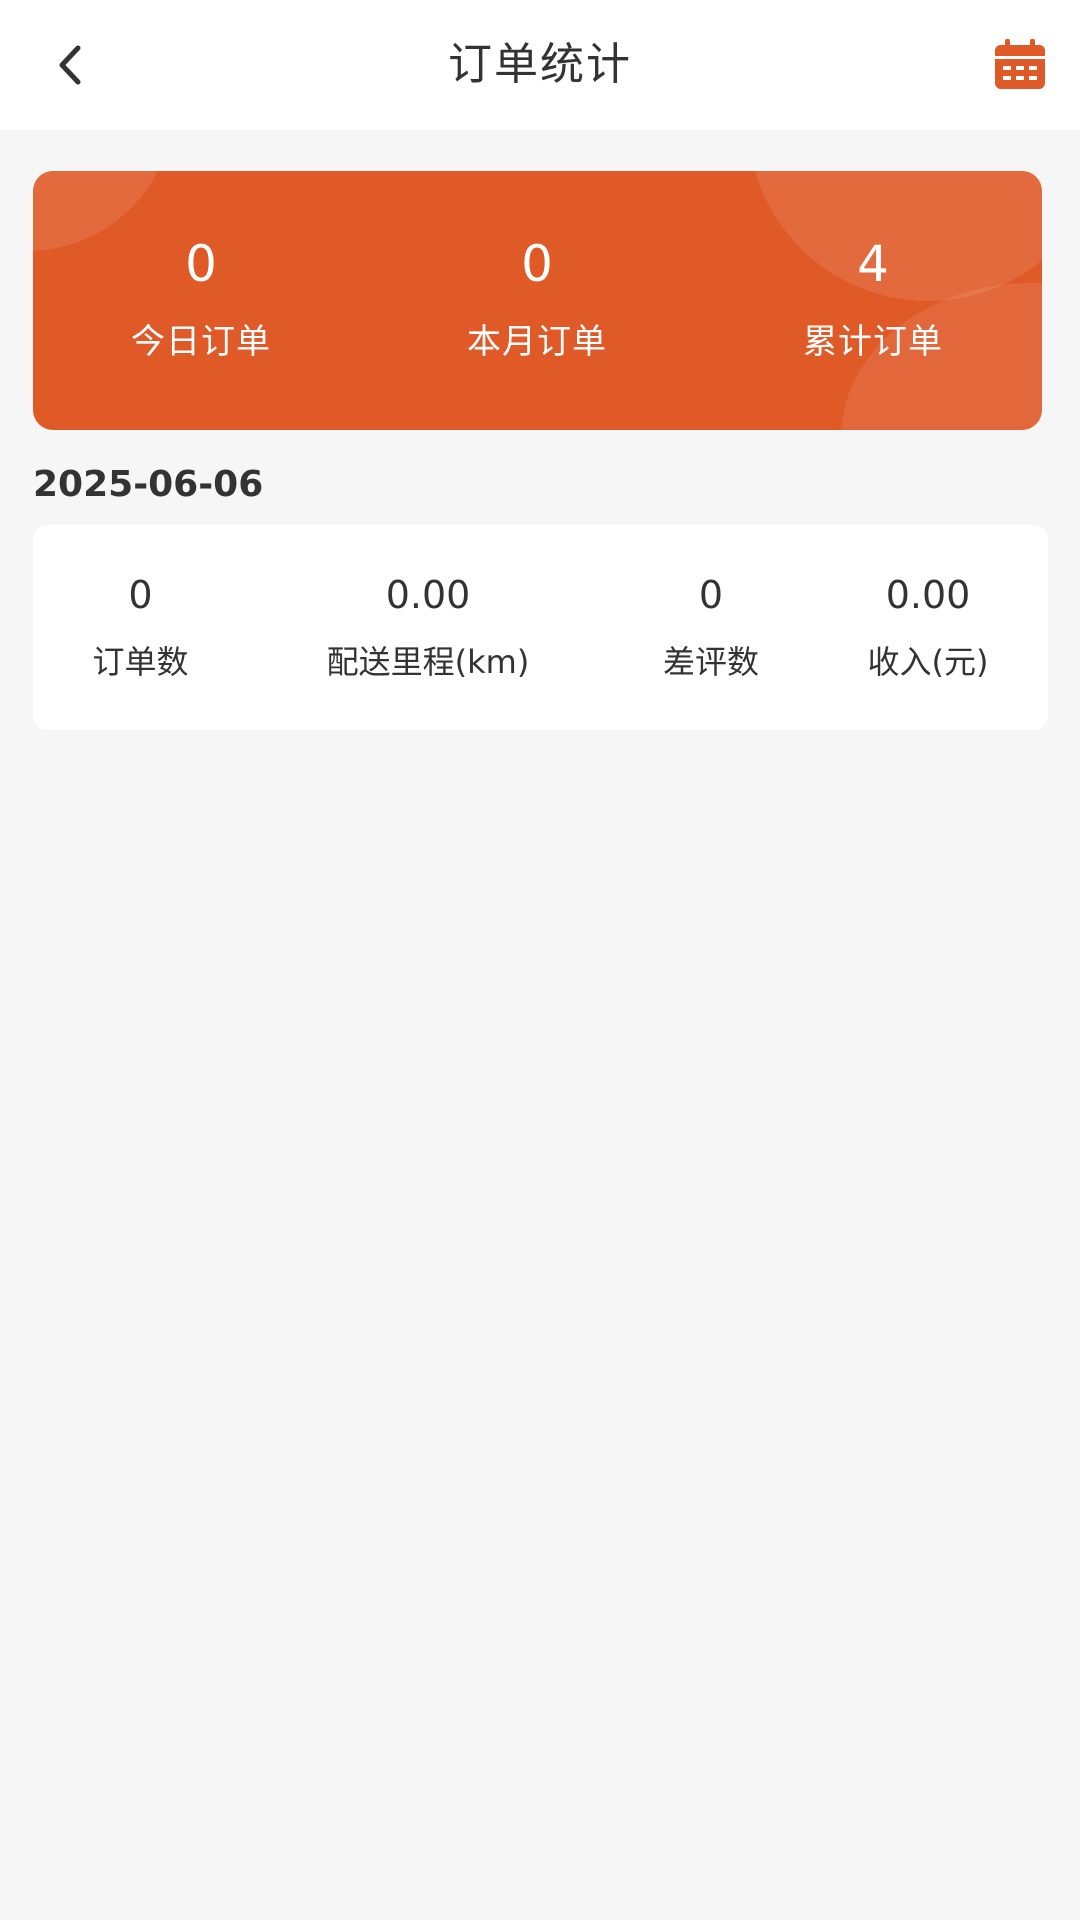 This screenshot has width=1080, height=1920. I want to click on calendar-icon, so click(1020, 64).